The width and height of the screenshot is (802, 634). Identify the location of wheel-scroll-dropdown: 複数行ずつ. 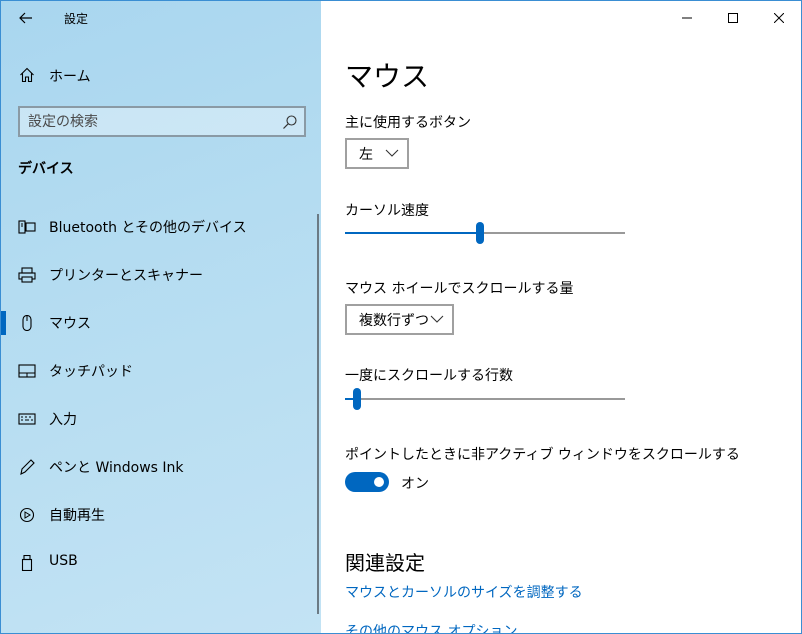
(399, 319).